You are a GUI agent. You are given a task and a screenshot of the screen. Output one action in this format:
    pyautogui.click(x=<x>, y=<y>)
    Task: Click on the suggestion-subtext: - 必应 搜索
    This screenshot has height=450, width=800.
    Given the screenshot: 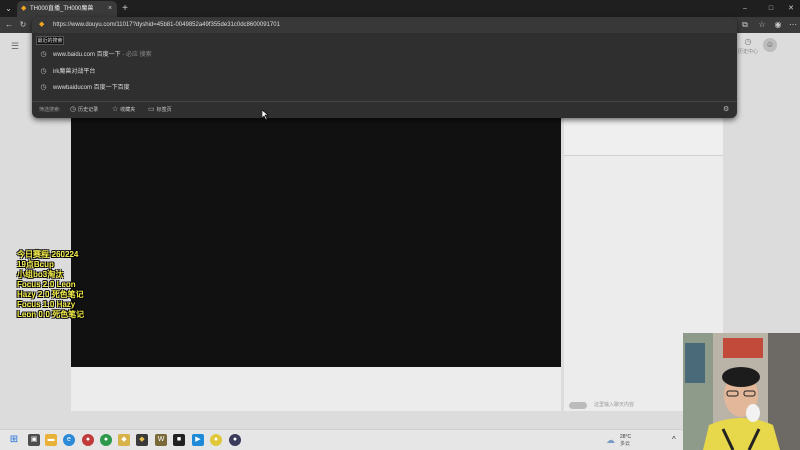 What is the action you would take?
    pyautogui.click(x=136, y=55)
    